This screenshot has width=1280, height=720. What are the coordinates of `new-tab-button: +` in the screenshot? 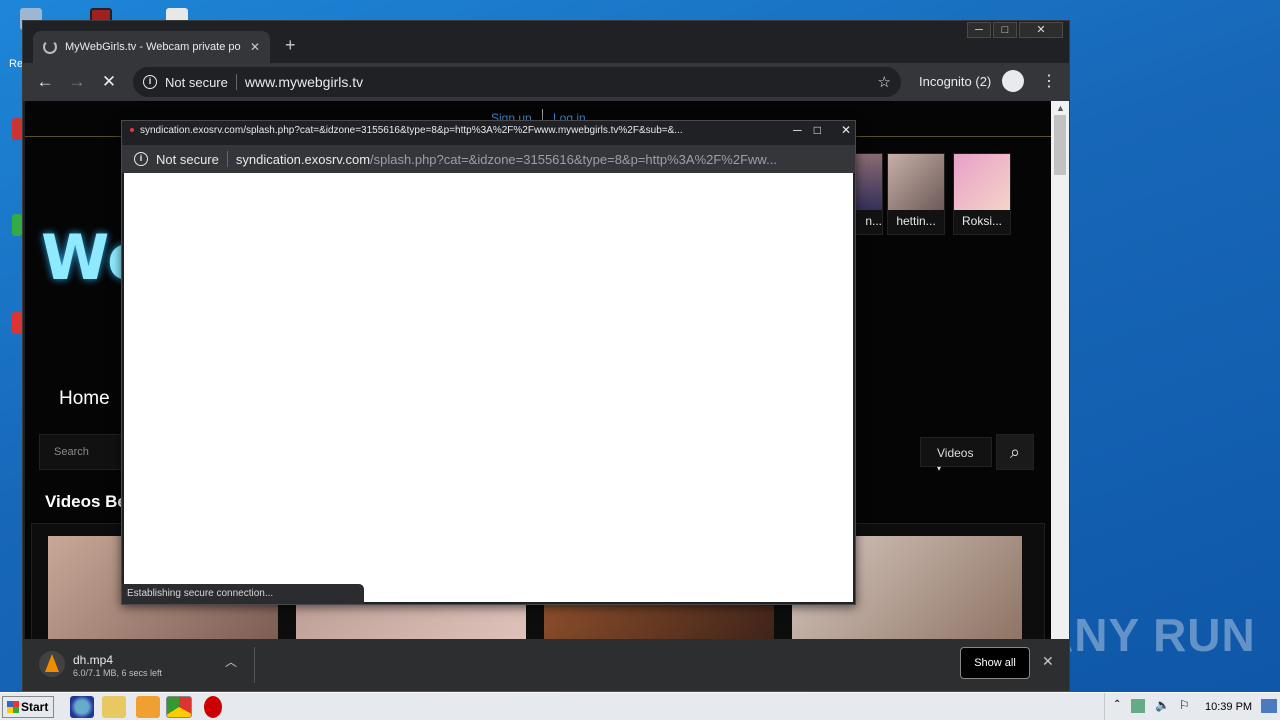 It's located at (290, 45).